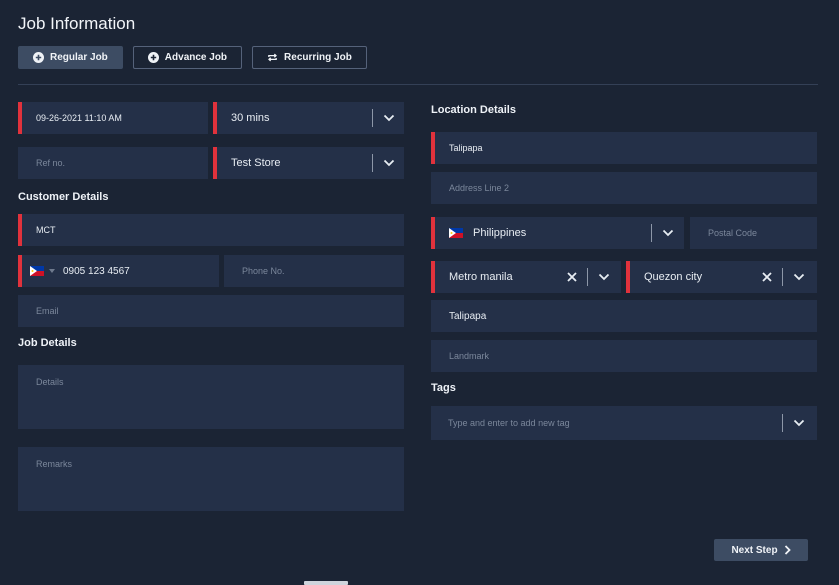  Describe the element at coordinates (46, 230) in the screenshot. I see `customer-name-value: MCT` at that location.